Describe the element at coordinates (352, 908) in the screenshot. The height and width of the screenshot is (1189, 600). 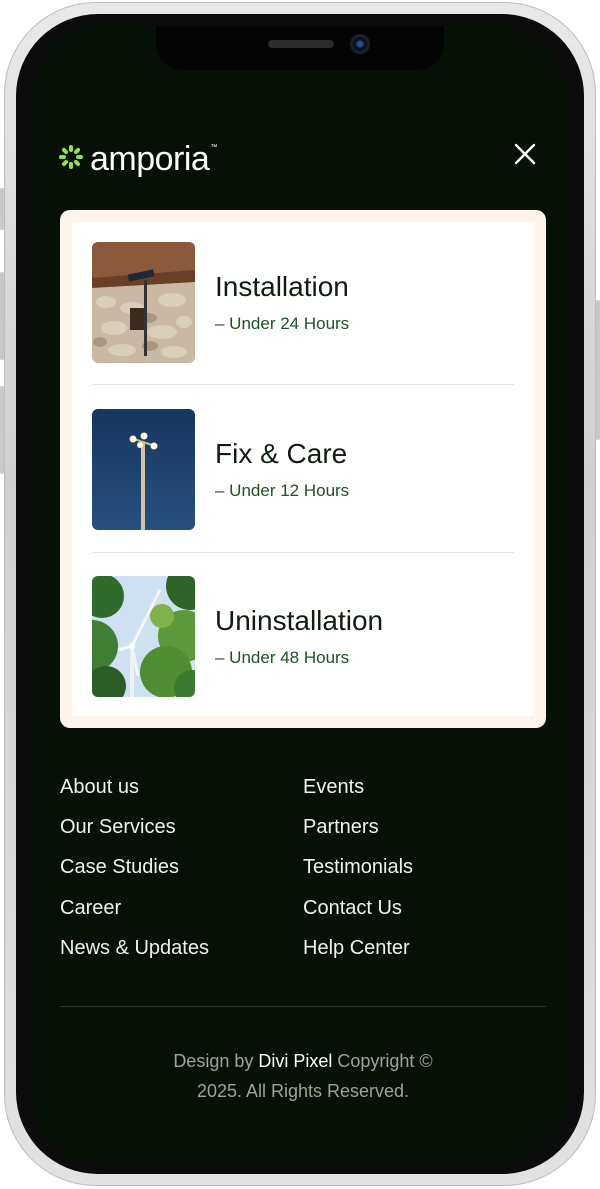
I see `nav-link-contact-us: Contact Us` at that location.